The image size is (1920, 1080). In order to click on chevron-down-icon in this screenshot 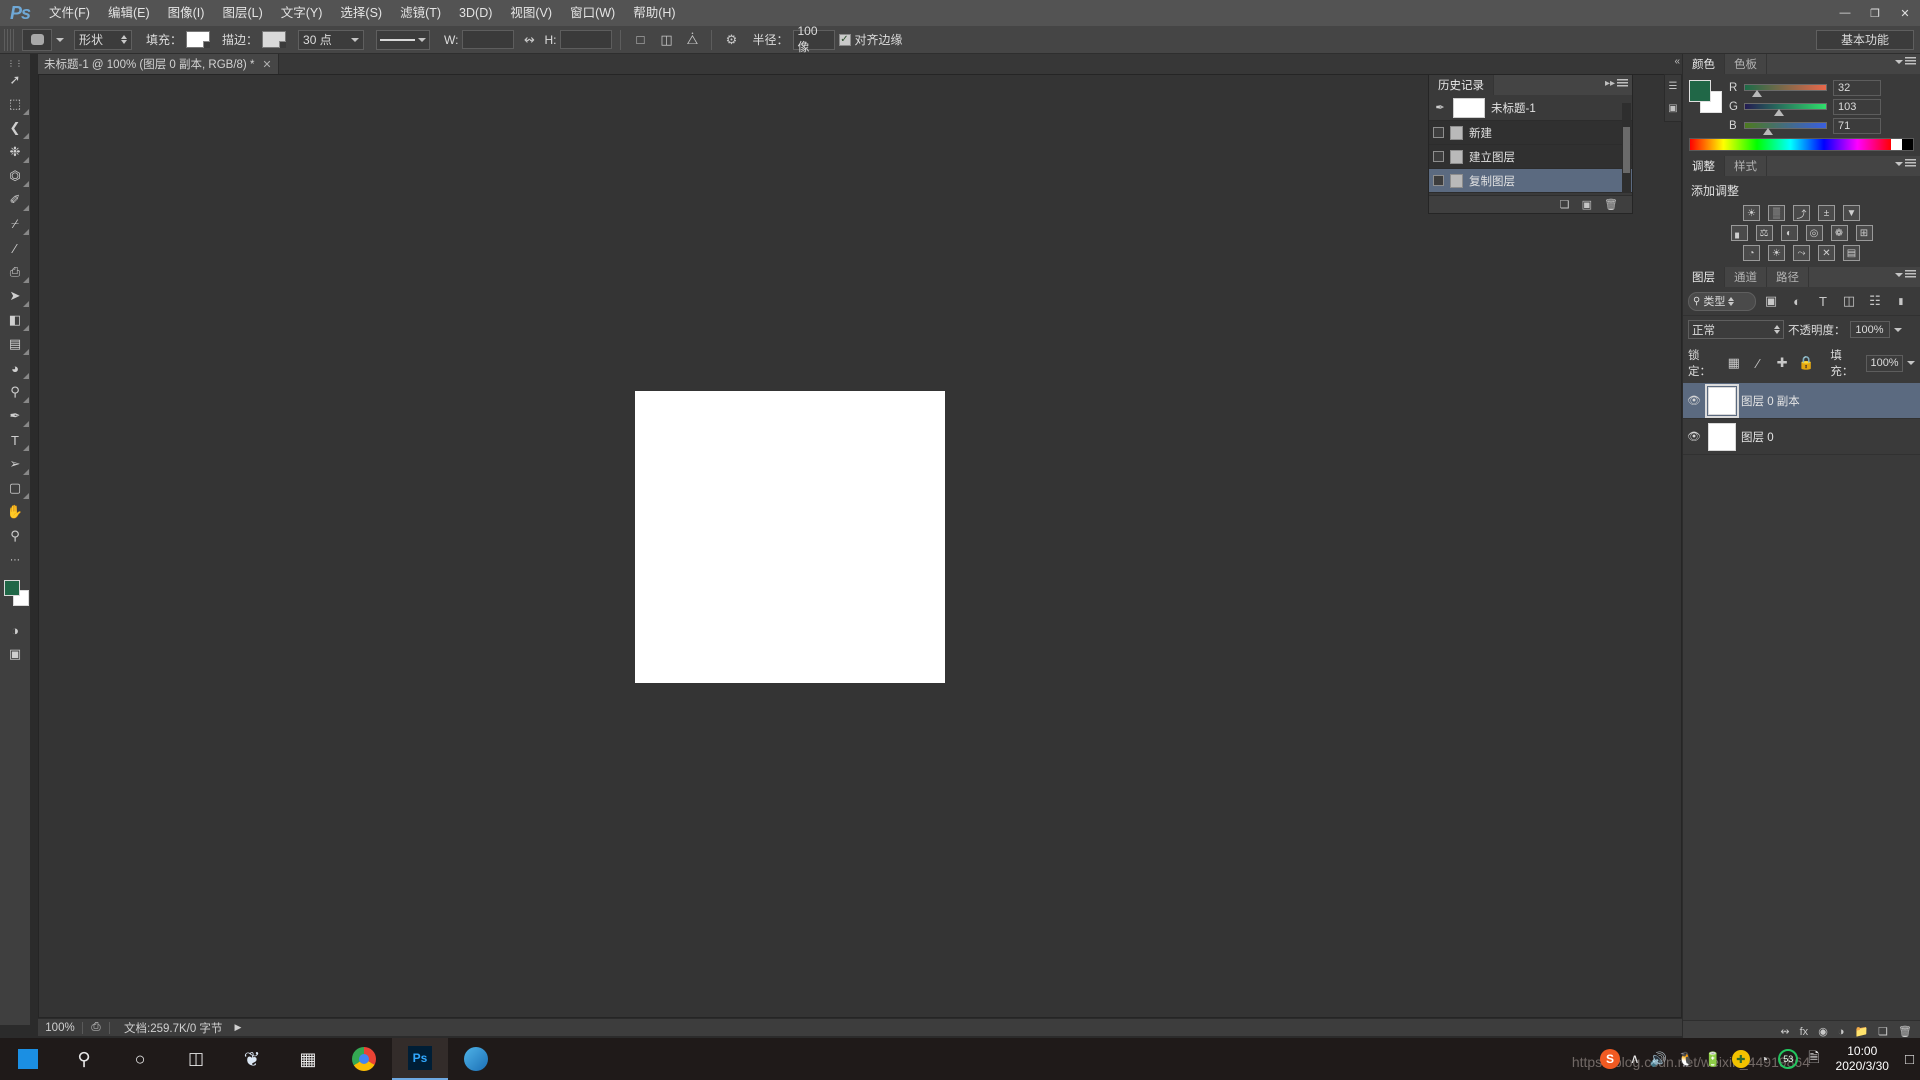, I will do `click(1899, 163)`.